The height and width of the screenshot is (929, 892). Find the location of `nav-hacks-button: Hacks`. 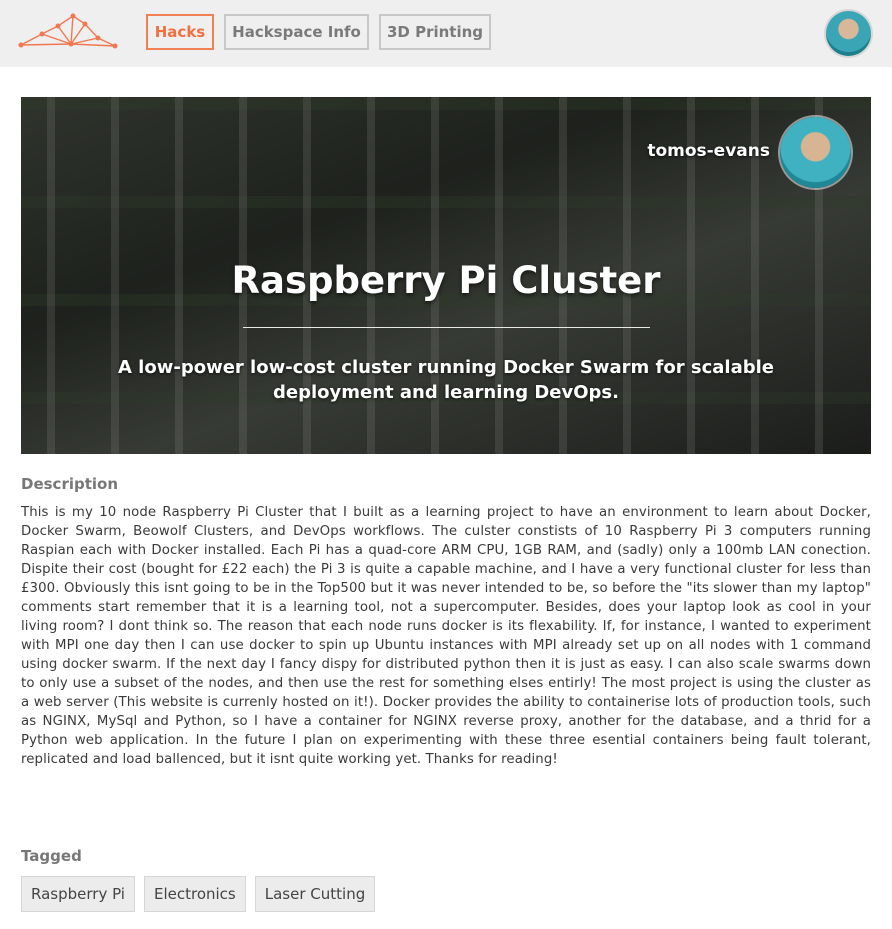

nav-hacks-button: Hacks is located at coordinates (180, 32).